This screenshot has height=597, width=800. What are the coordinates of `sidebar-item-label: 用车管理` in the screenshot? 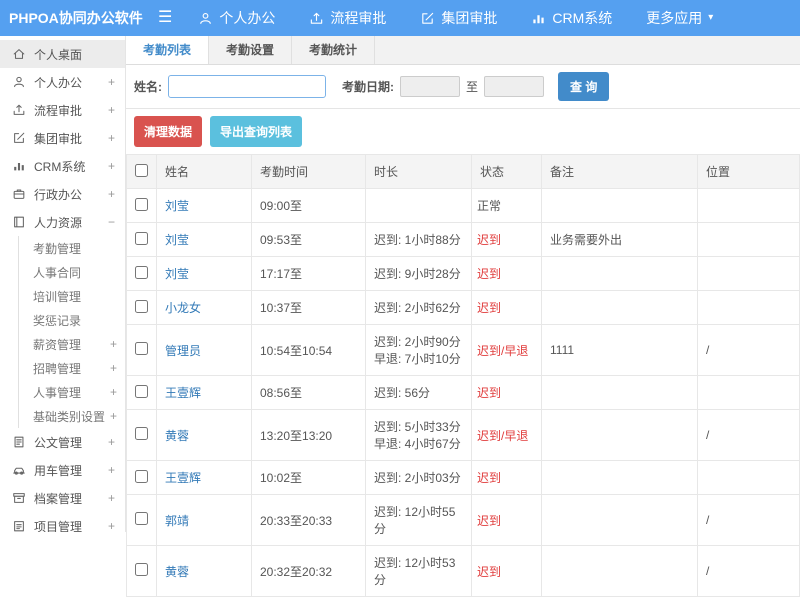 It's located at (58, 470).